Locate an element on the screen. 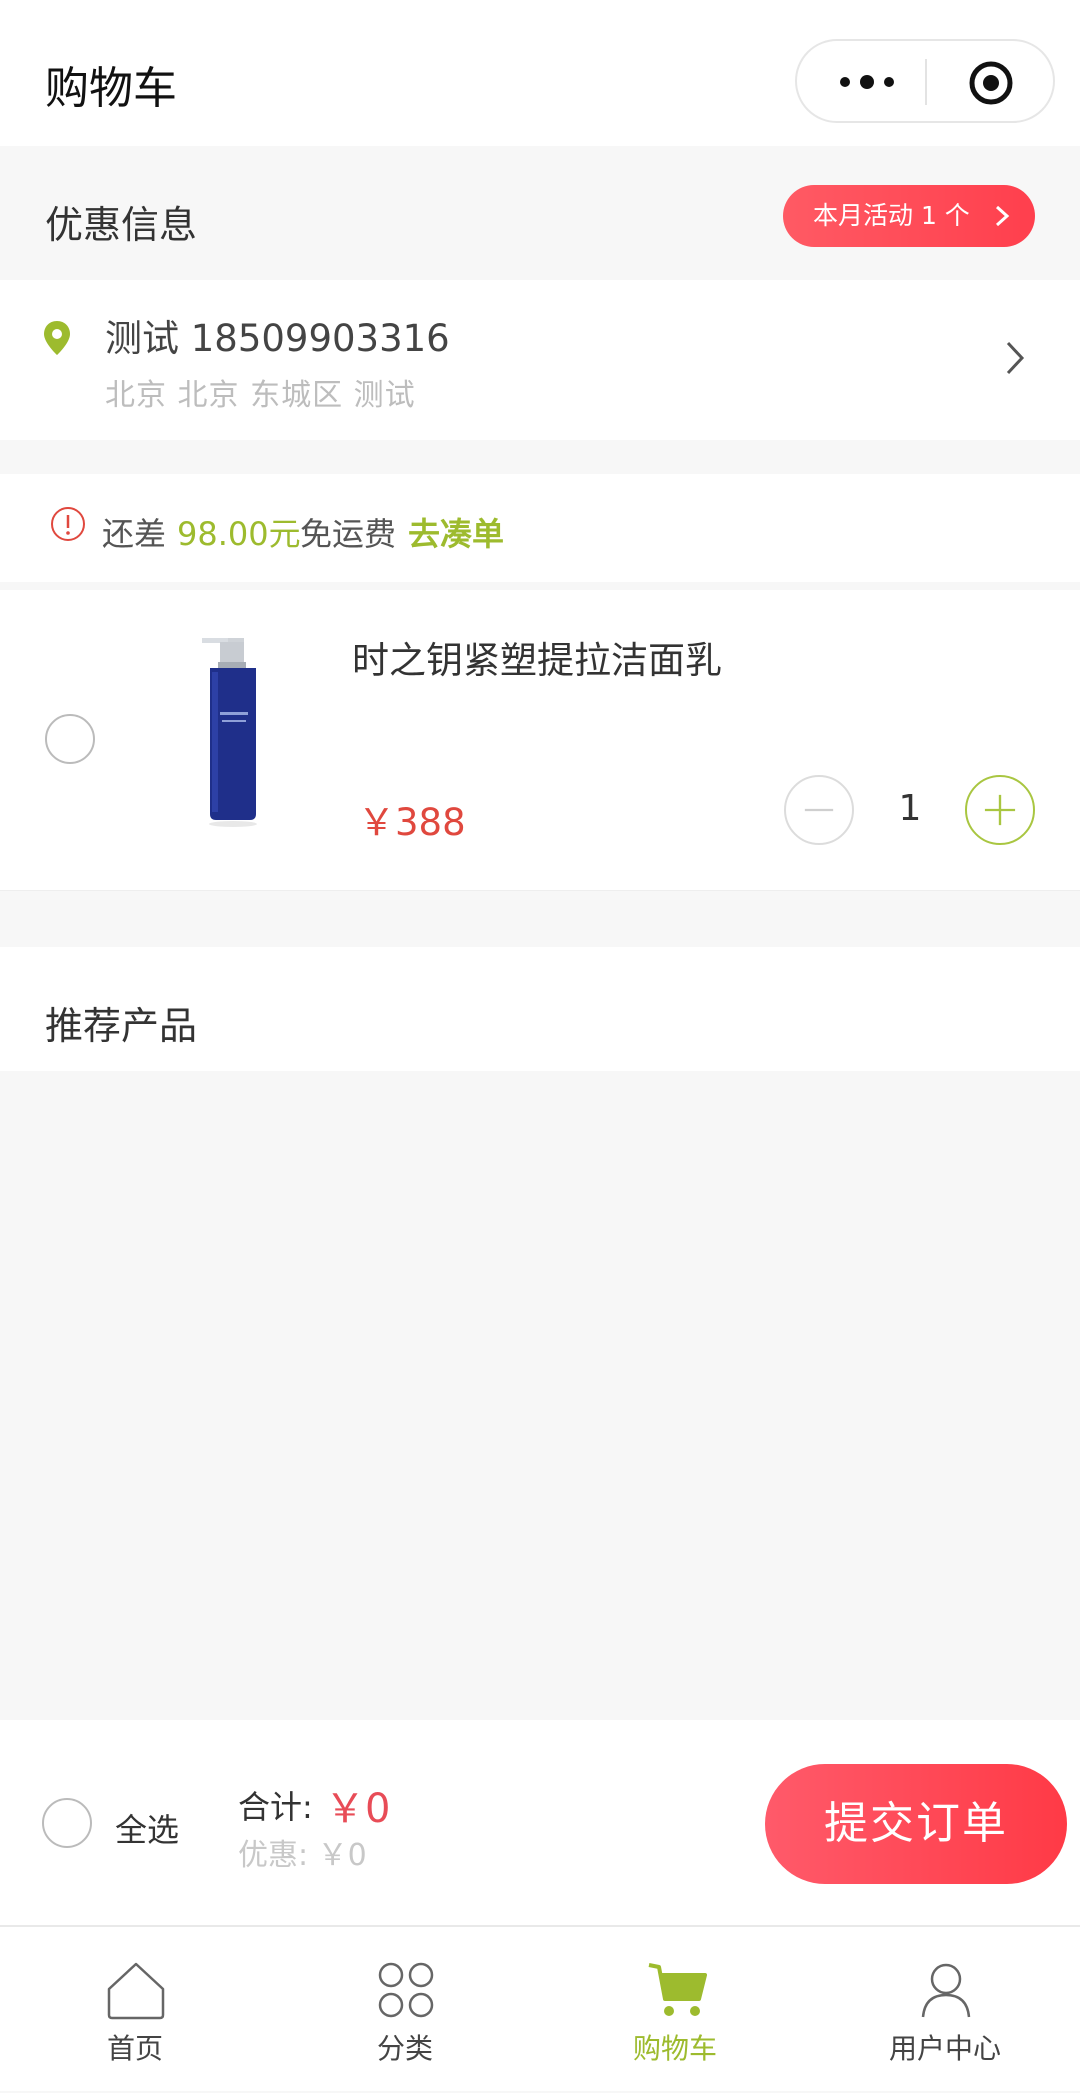 This screenshot has height=2093, width=1080. recommend-section: 推荐产品 is located at coordinates (540, 1009).